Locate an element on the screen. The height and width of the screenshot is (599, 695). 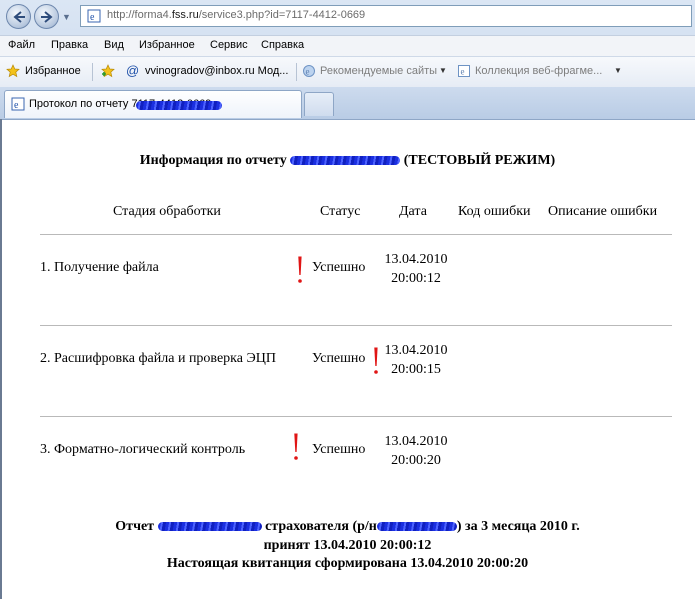
menu-edit: Правка is located at coordinates (69, 45).